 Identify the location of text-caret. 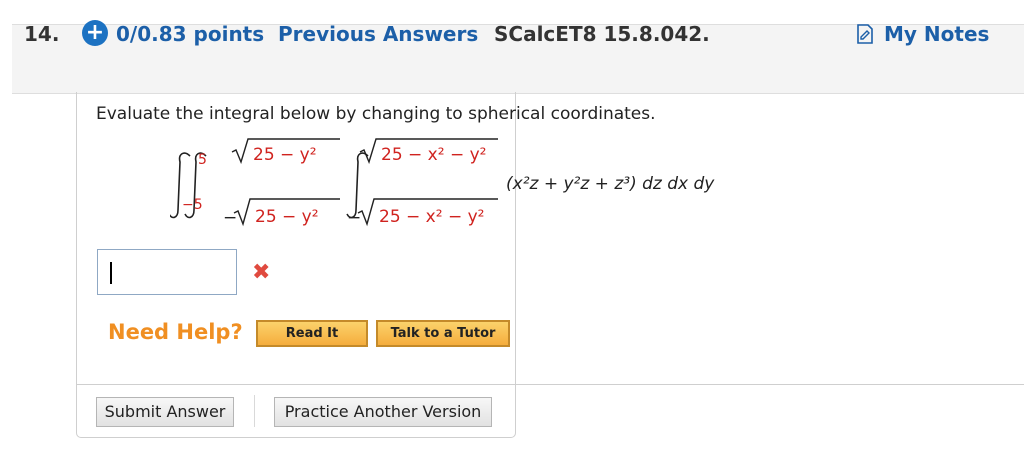
(111, 273).